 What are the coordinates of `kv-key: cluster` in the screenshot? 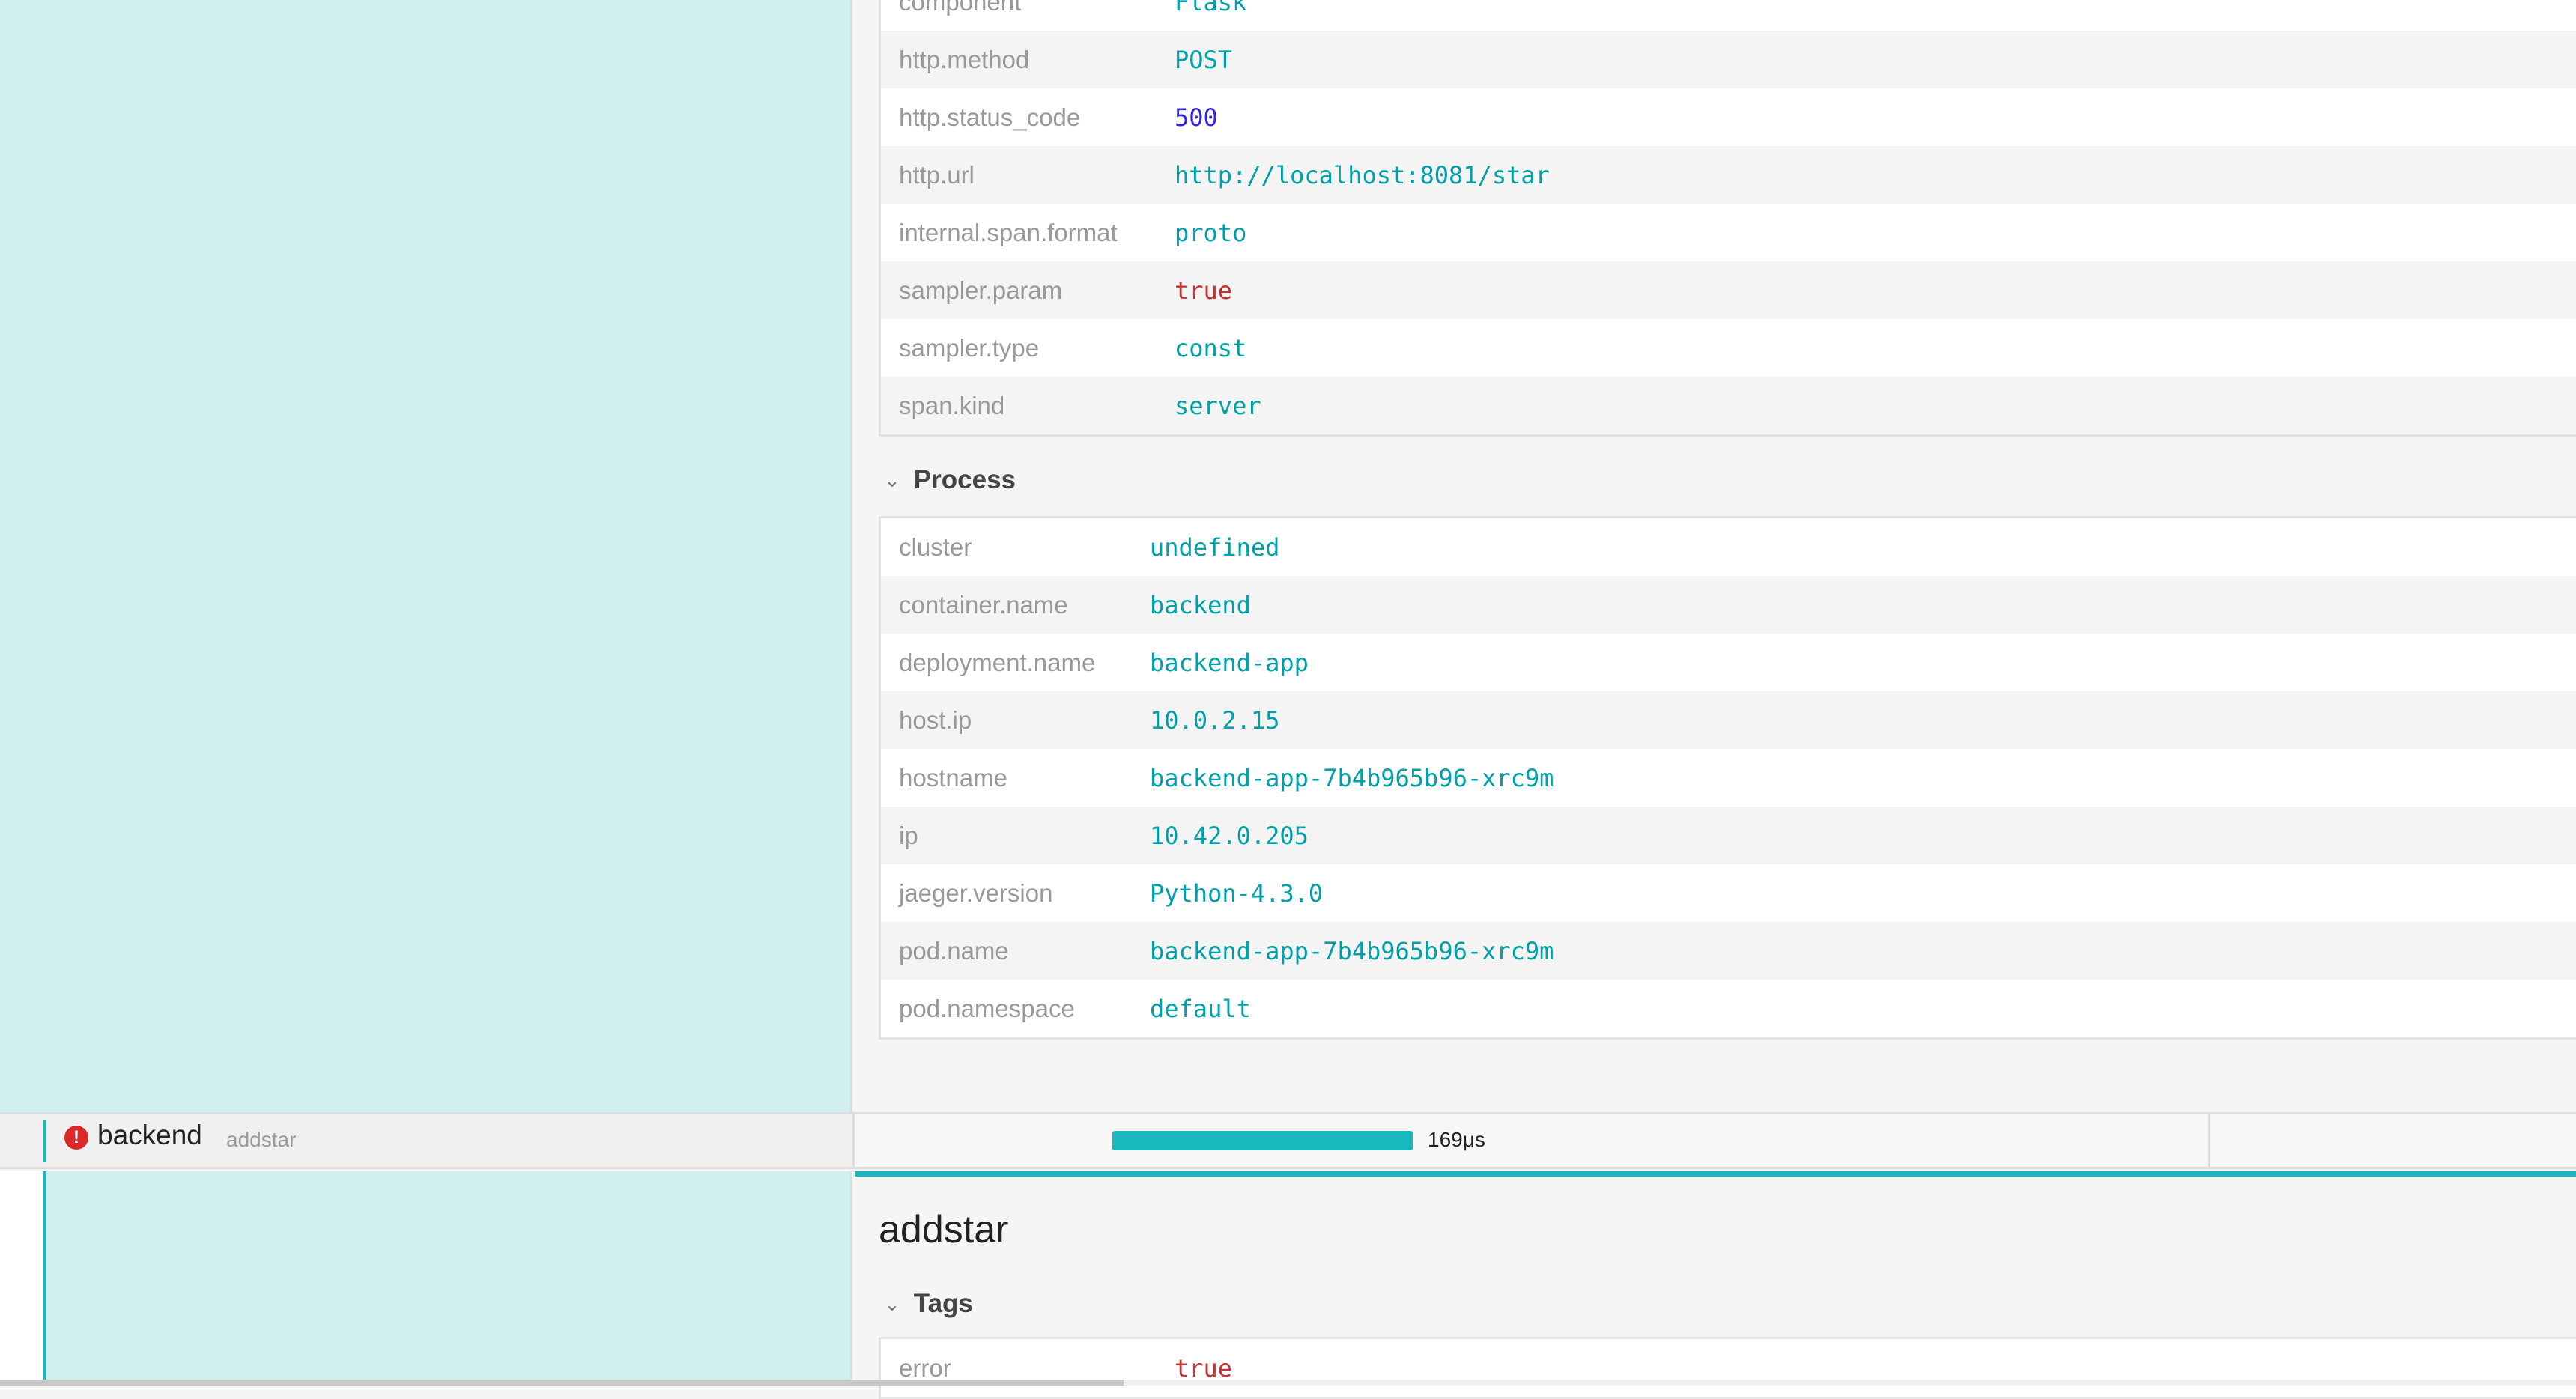 It's located at (936, 546).